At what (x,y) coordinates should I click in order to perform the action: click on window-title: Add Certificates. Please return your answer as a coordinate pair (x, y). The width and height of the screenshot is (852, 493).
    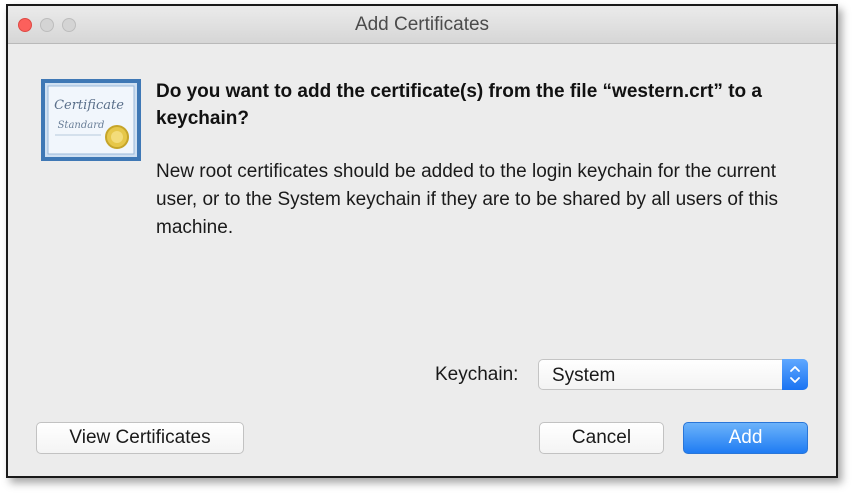
    Looking at the image, I should click on (422, 24).